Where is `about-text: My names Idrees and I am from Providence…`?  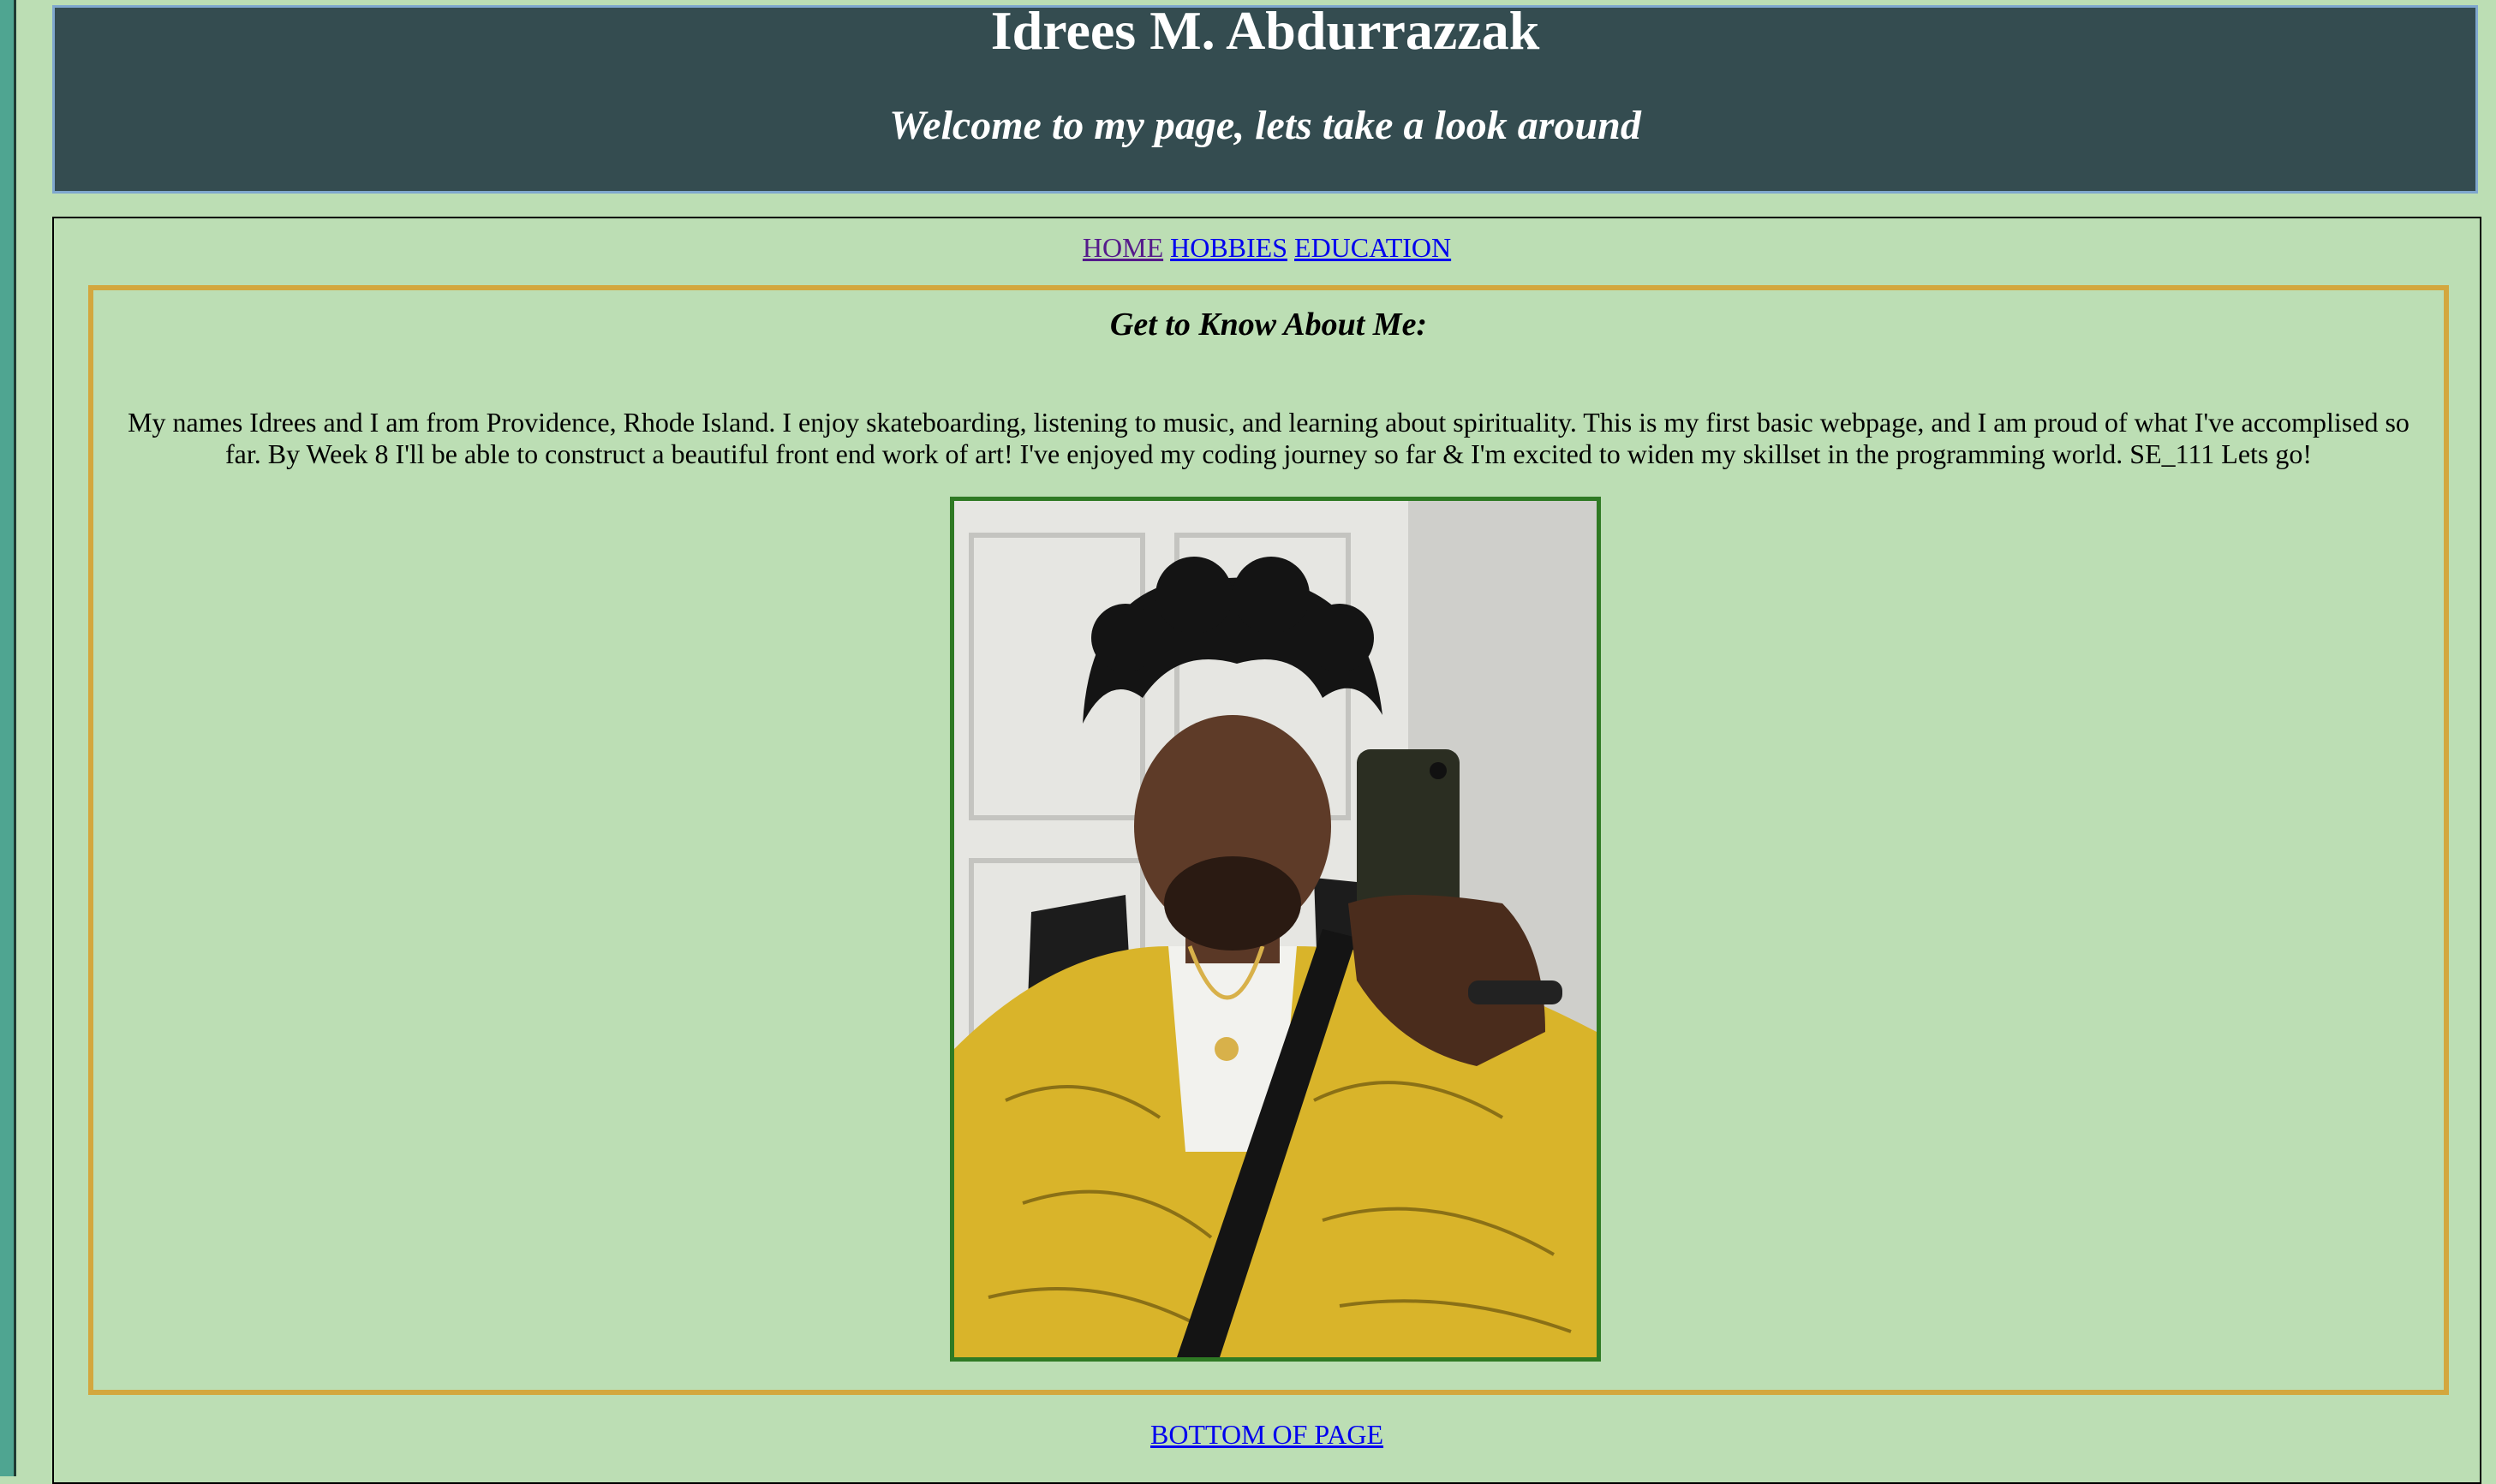
about-text: My names Idrees and I am from Providence… is located at coordinates (1268, 438).